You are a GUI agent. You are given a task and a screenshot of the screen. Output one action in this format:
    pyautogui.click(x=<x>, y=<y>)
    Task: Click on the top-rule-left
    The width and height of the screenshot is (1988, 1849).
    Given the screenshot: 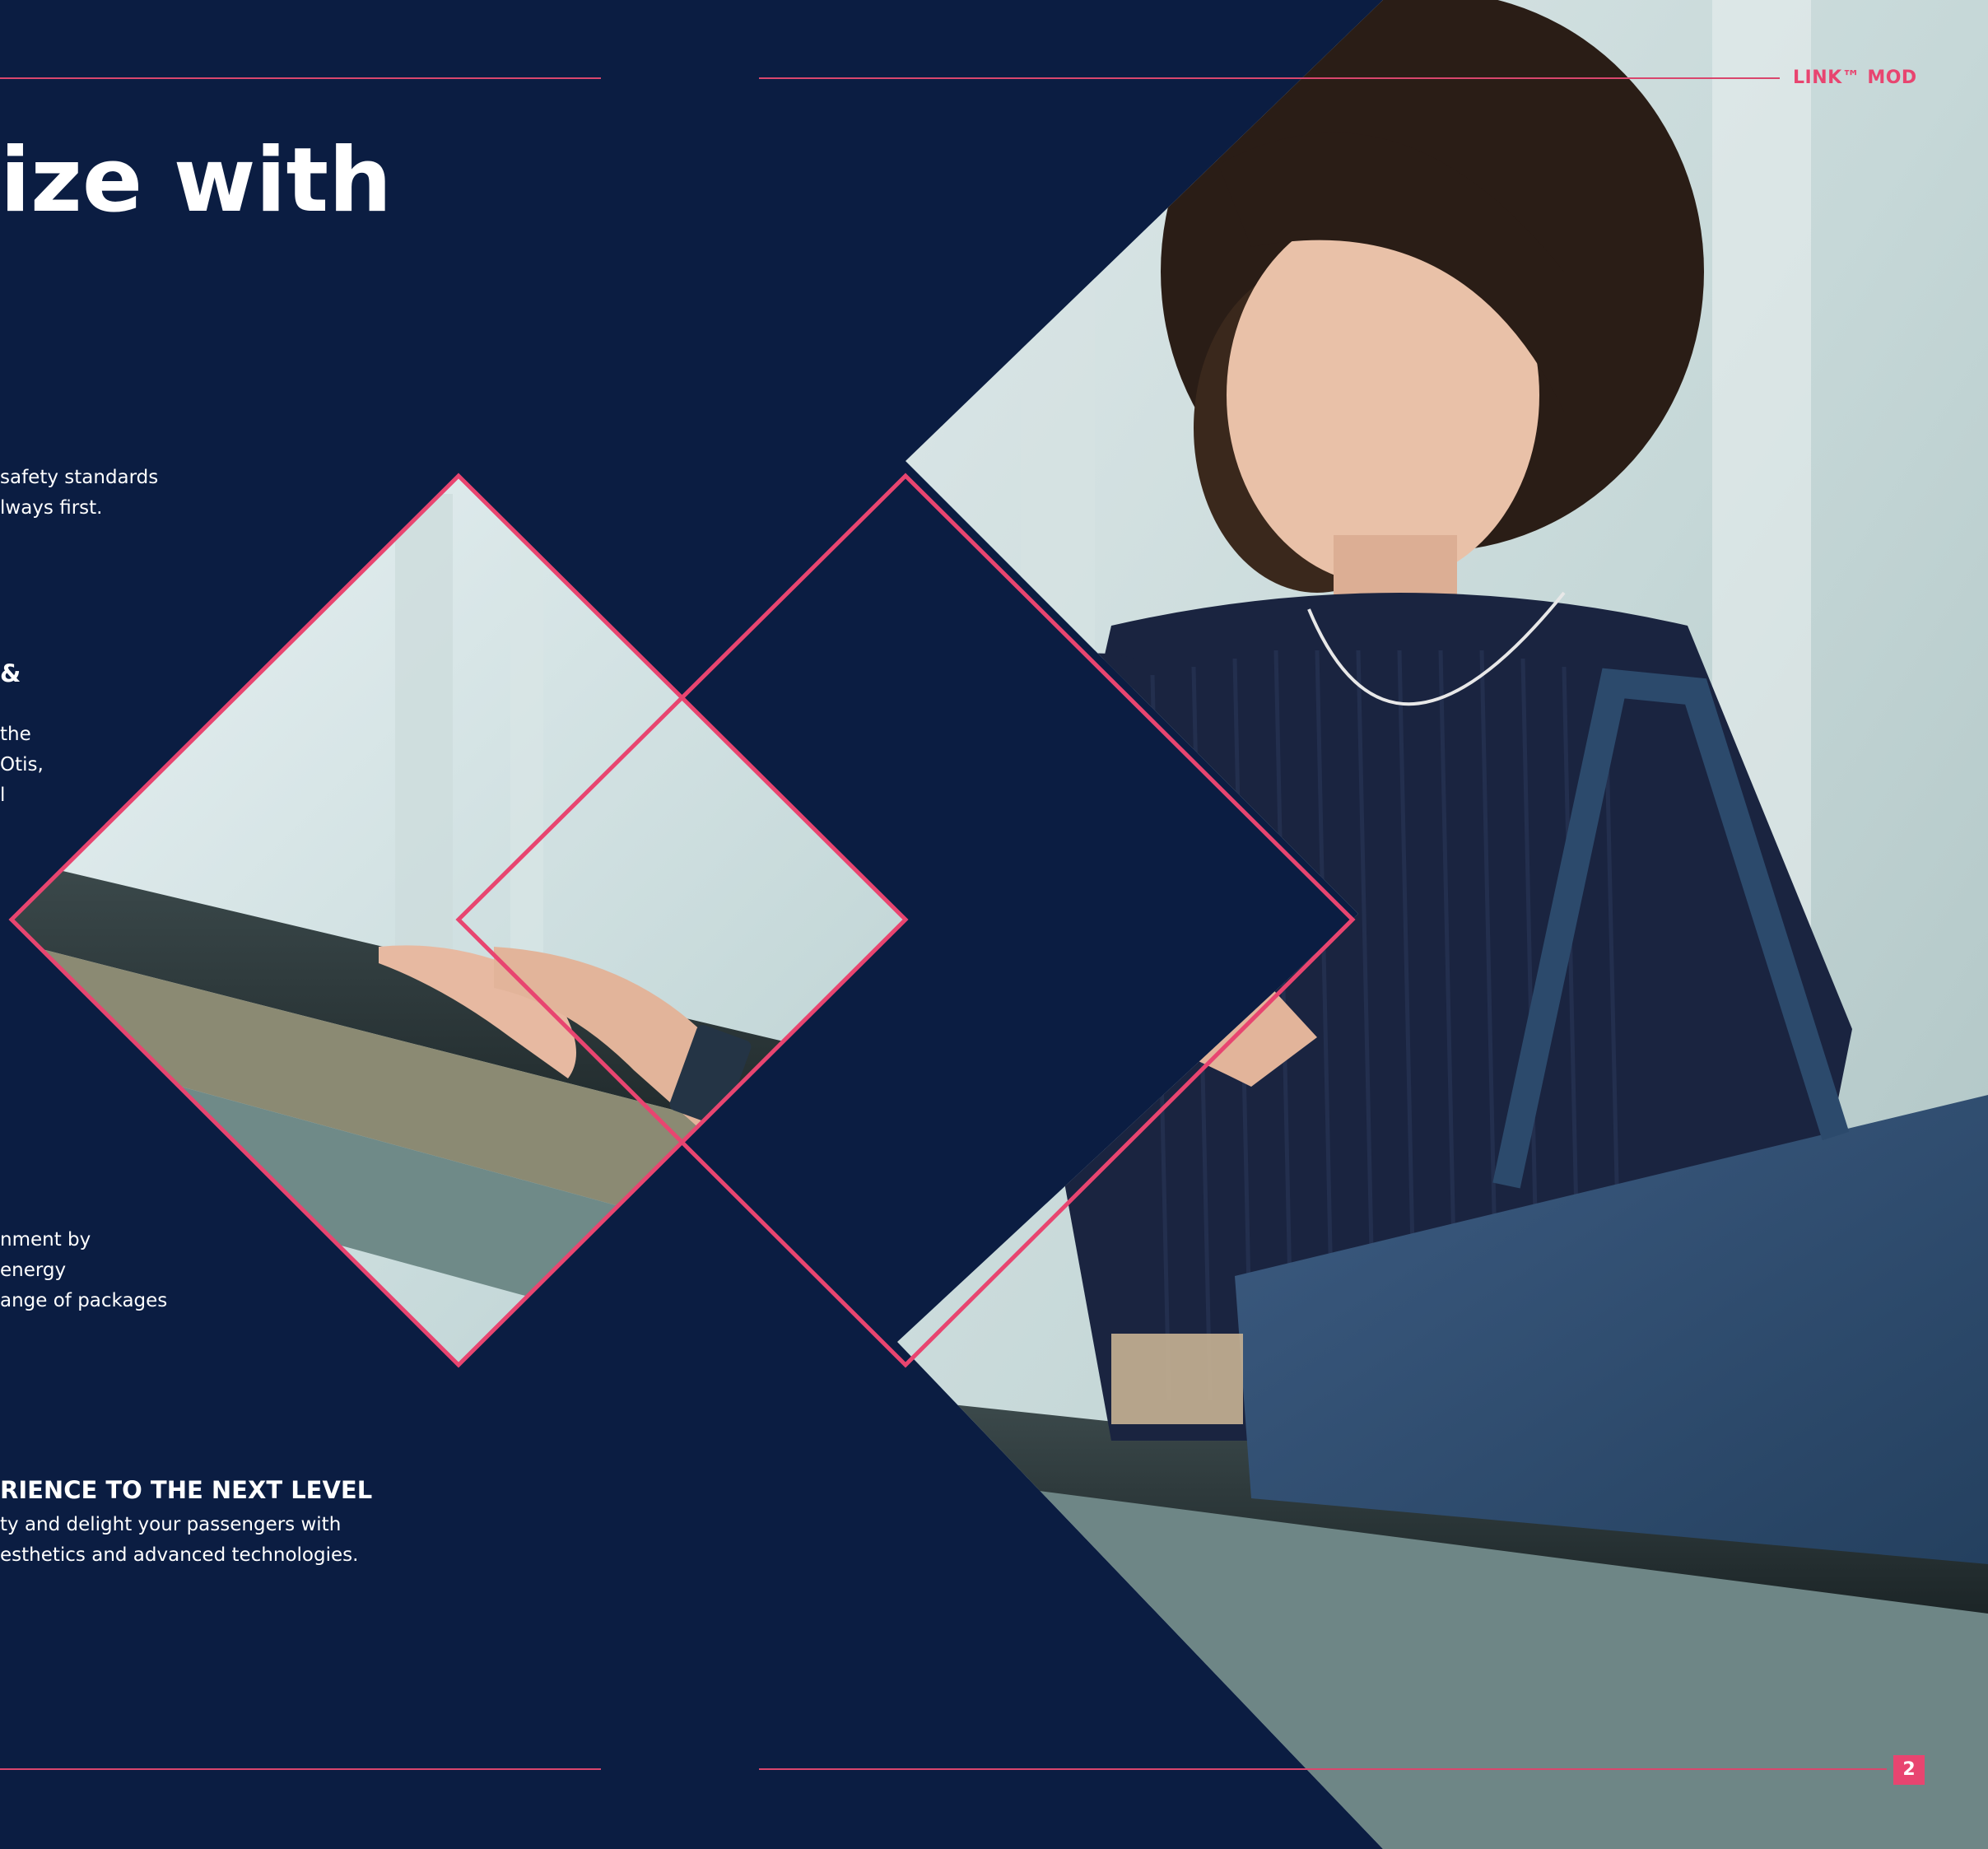 What is the action you would take?
    pyautogui.click(x=300, y=78)
    